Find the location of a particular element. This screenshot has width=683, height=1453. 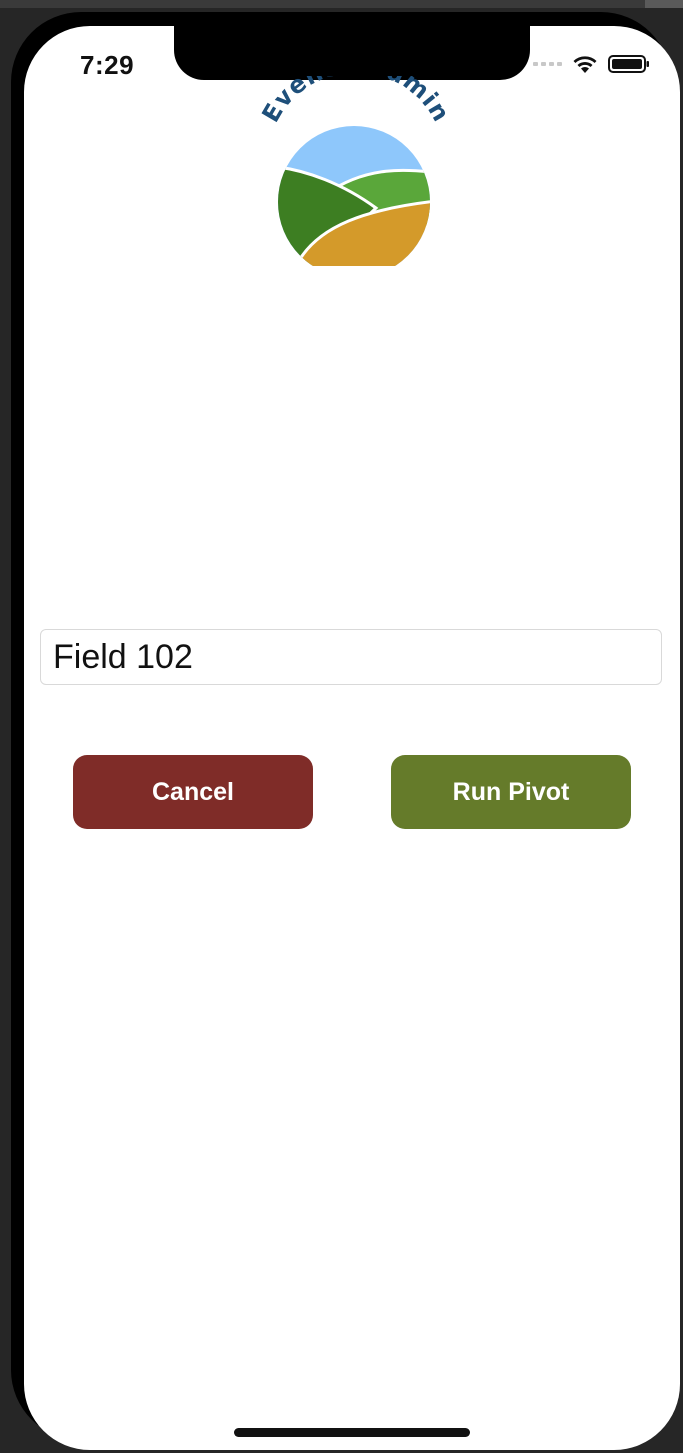

svg-text: EvenStreamin is located at coordinates (356, 101).